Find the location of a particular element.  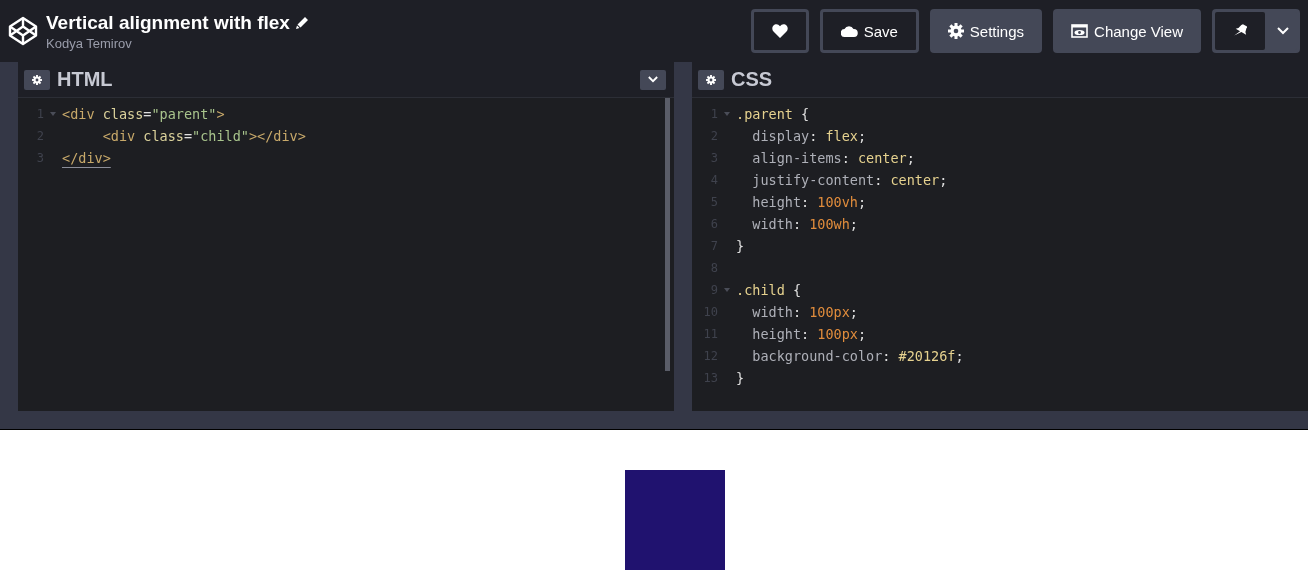

pen-title: Vertical alignment with flex is located at coordinates (168, 22).